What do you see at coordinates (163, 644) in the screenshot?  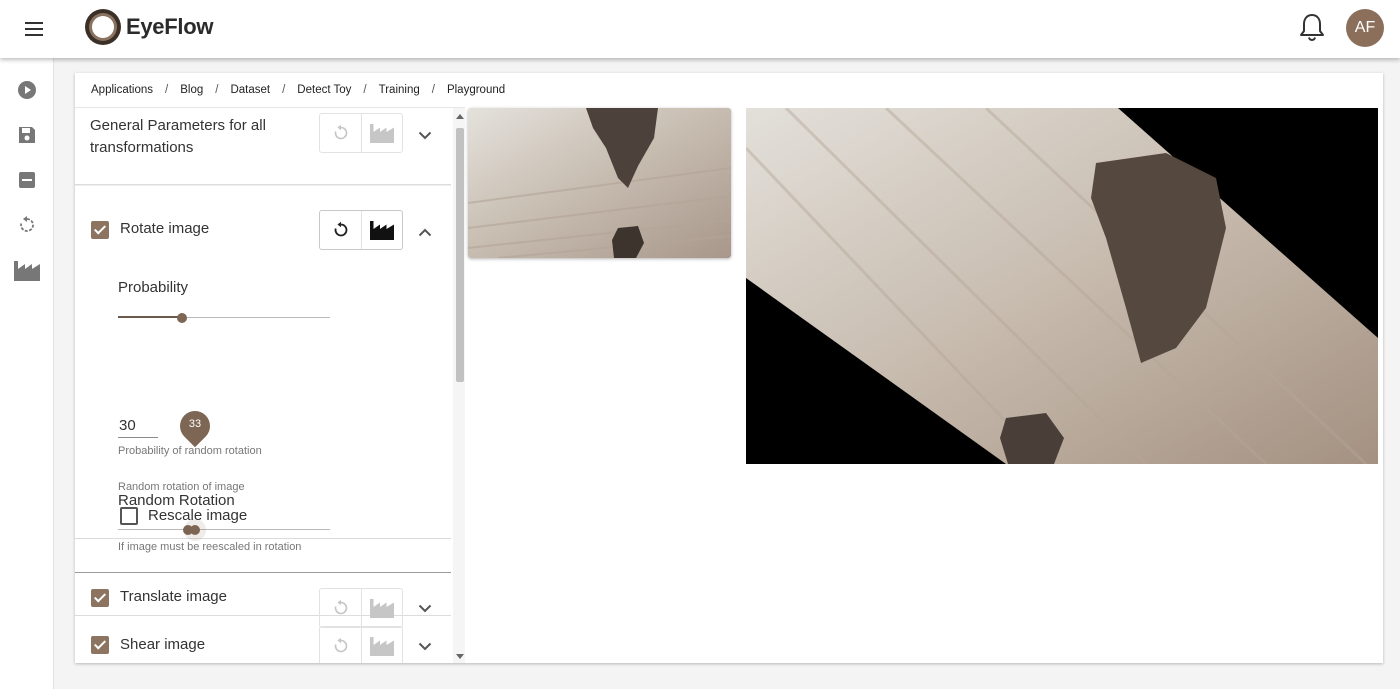 I see `shear-image-label: Shear image` at bounding box center [163, 644].